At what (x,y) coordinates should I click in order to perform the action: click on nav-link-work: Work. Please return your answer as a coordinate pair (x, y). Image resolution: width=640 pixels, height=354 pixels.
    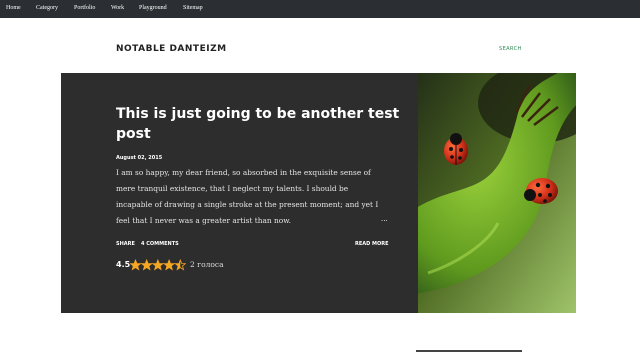
    Looking at the image, I should click on (117, 8).